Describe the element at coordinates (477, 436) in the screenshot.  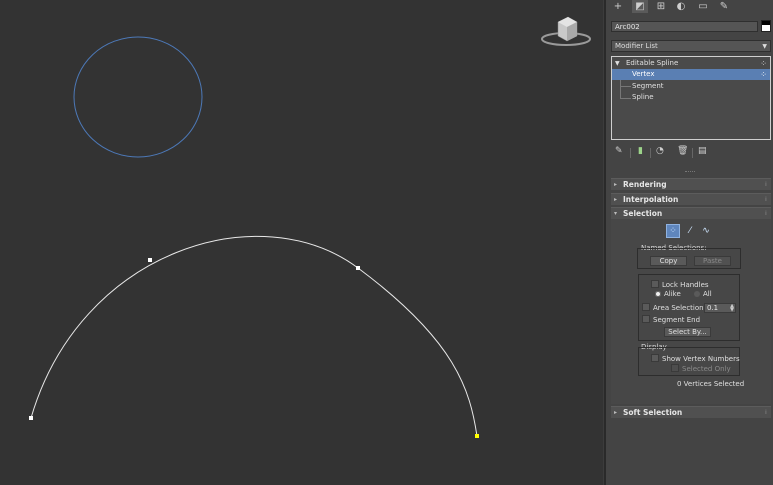
I see `first-vertex-point` at that location.